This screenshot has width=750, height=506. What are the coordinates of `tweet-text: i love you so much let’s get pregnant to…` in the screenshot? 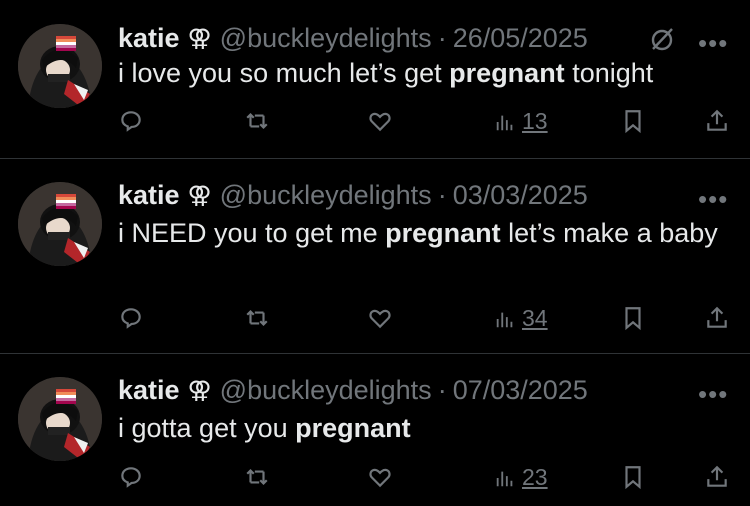 It's located at (418, 73).